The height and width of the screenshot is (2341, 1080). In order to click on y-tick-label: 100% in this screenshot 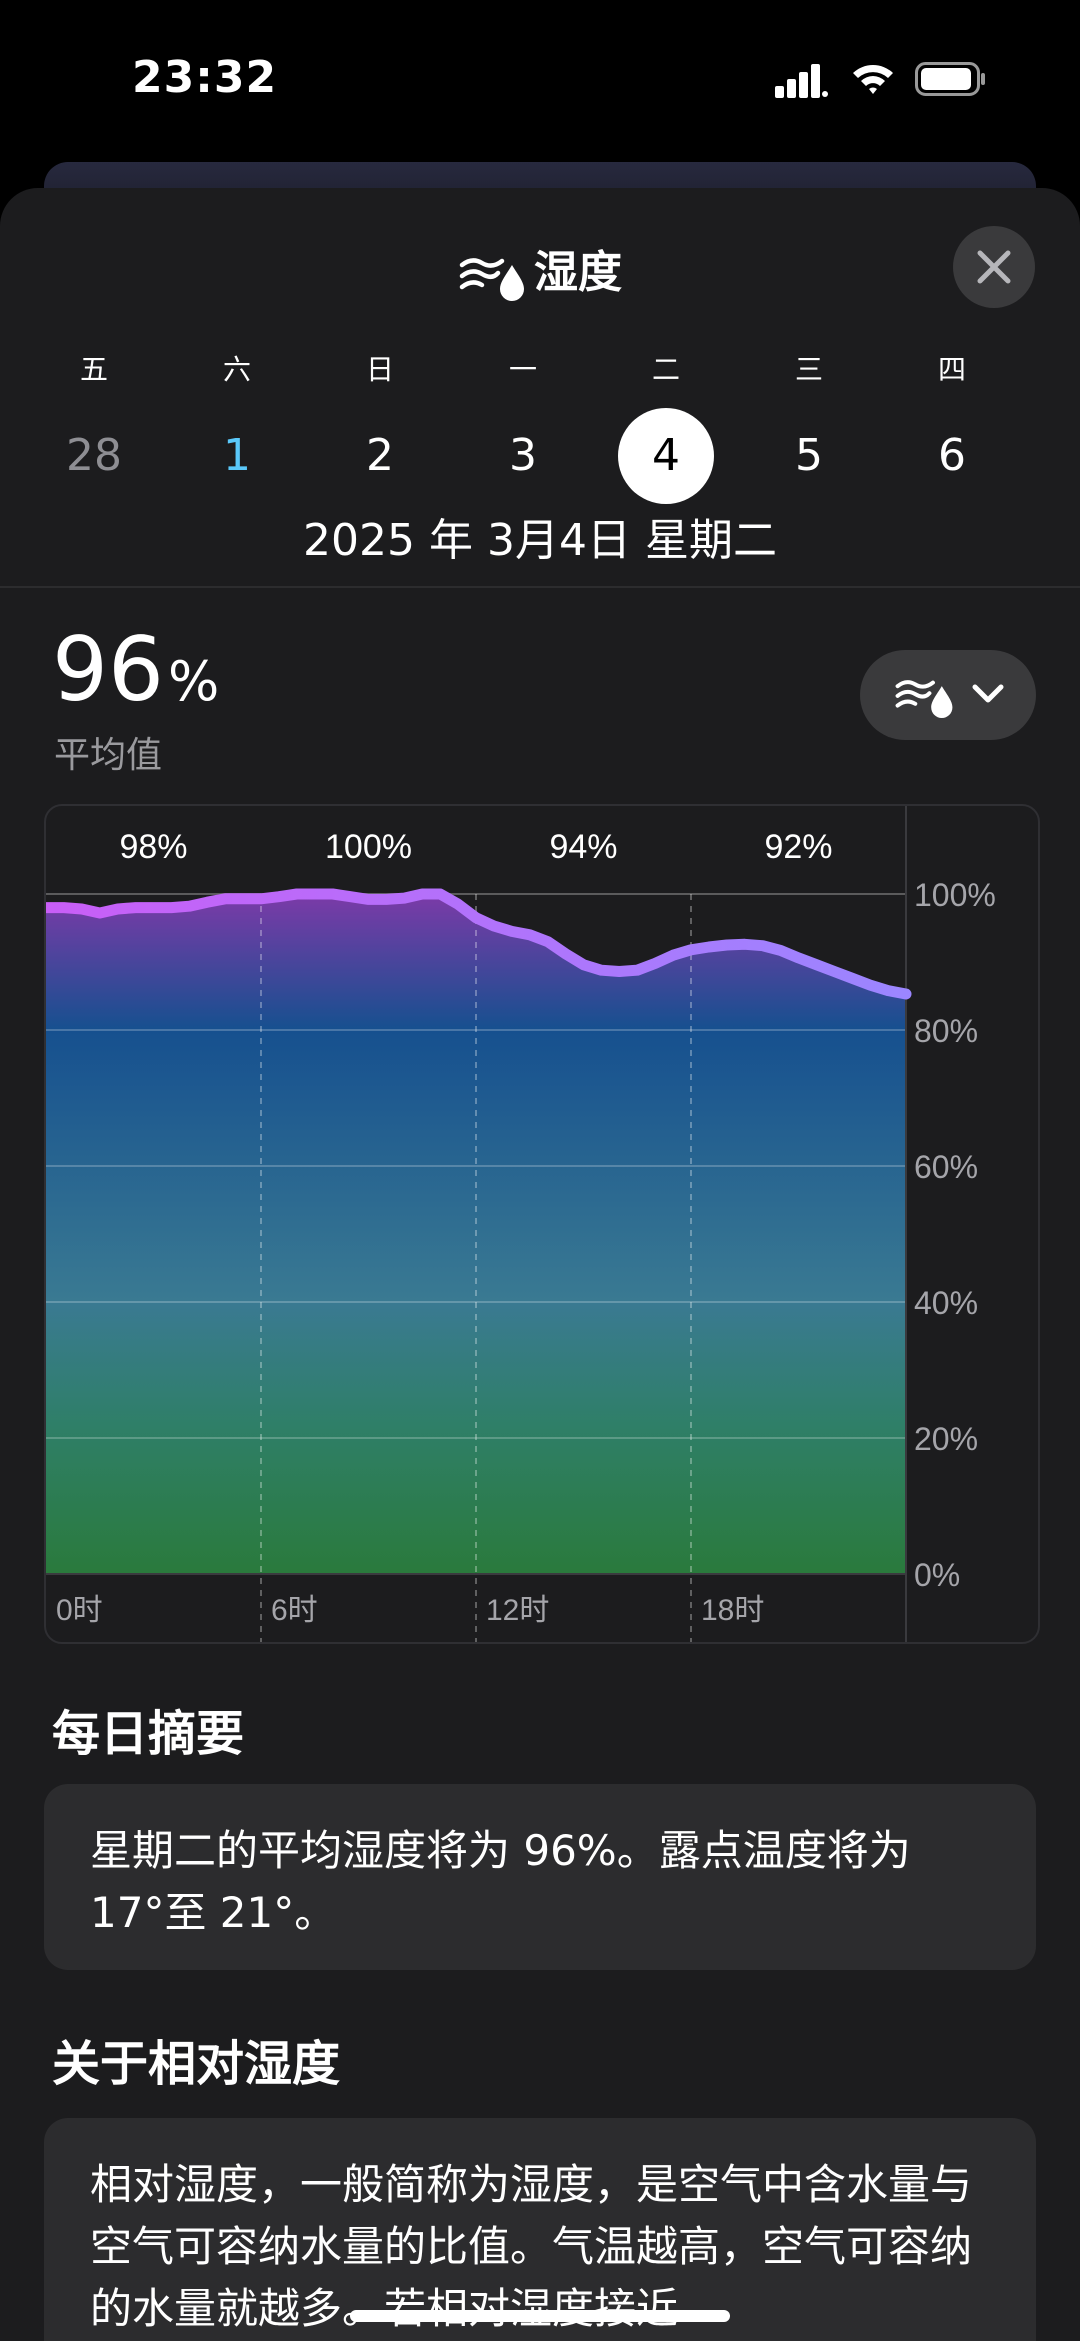, I will do `click(955, 895)`.